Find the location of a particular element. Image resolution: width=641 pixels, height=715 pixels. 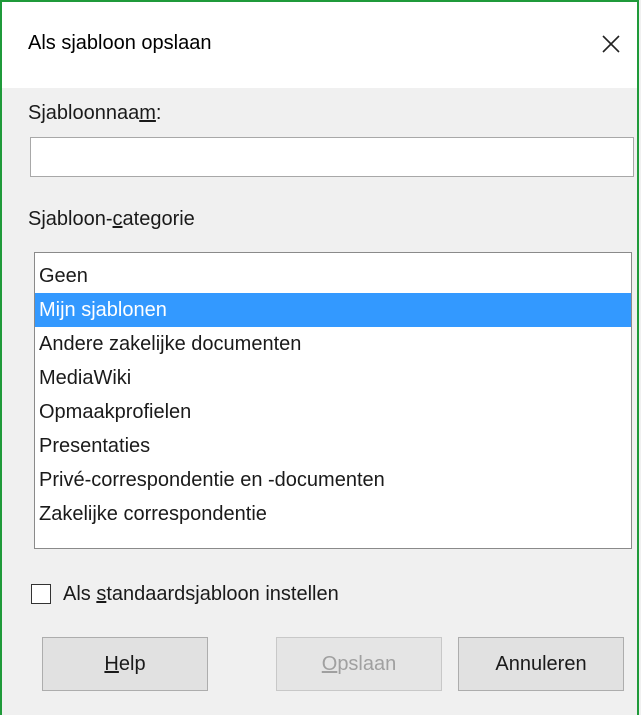

template-name-label: Sjabloonnaam: is located at coordinates (95, 113).